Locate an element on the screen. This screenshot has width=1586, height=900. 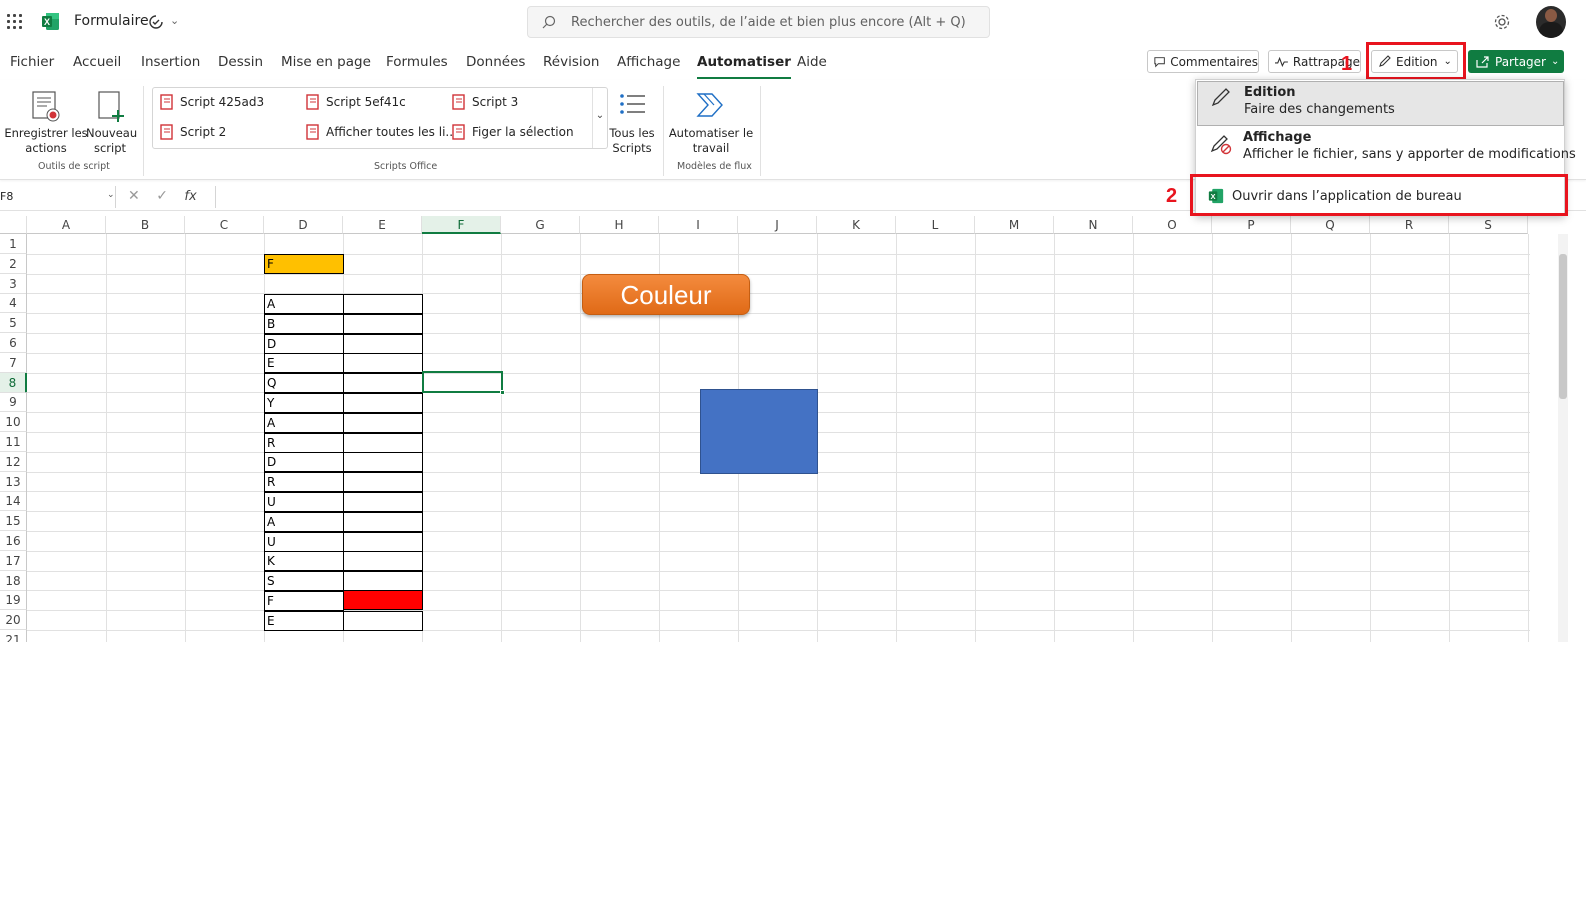
cell-D14: U is located at coordinates (304, 502).